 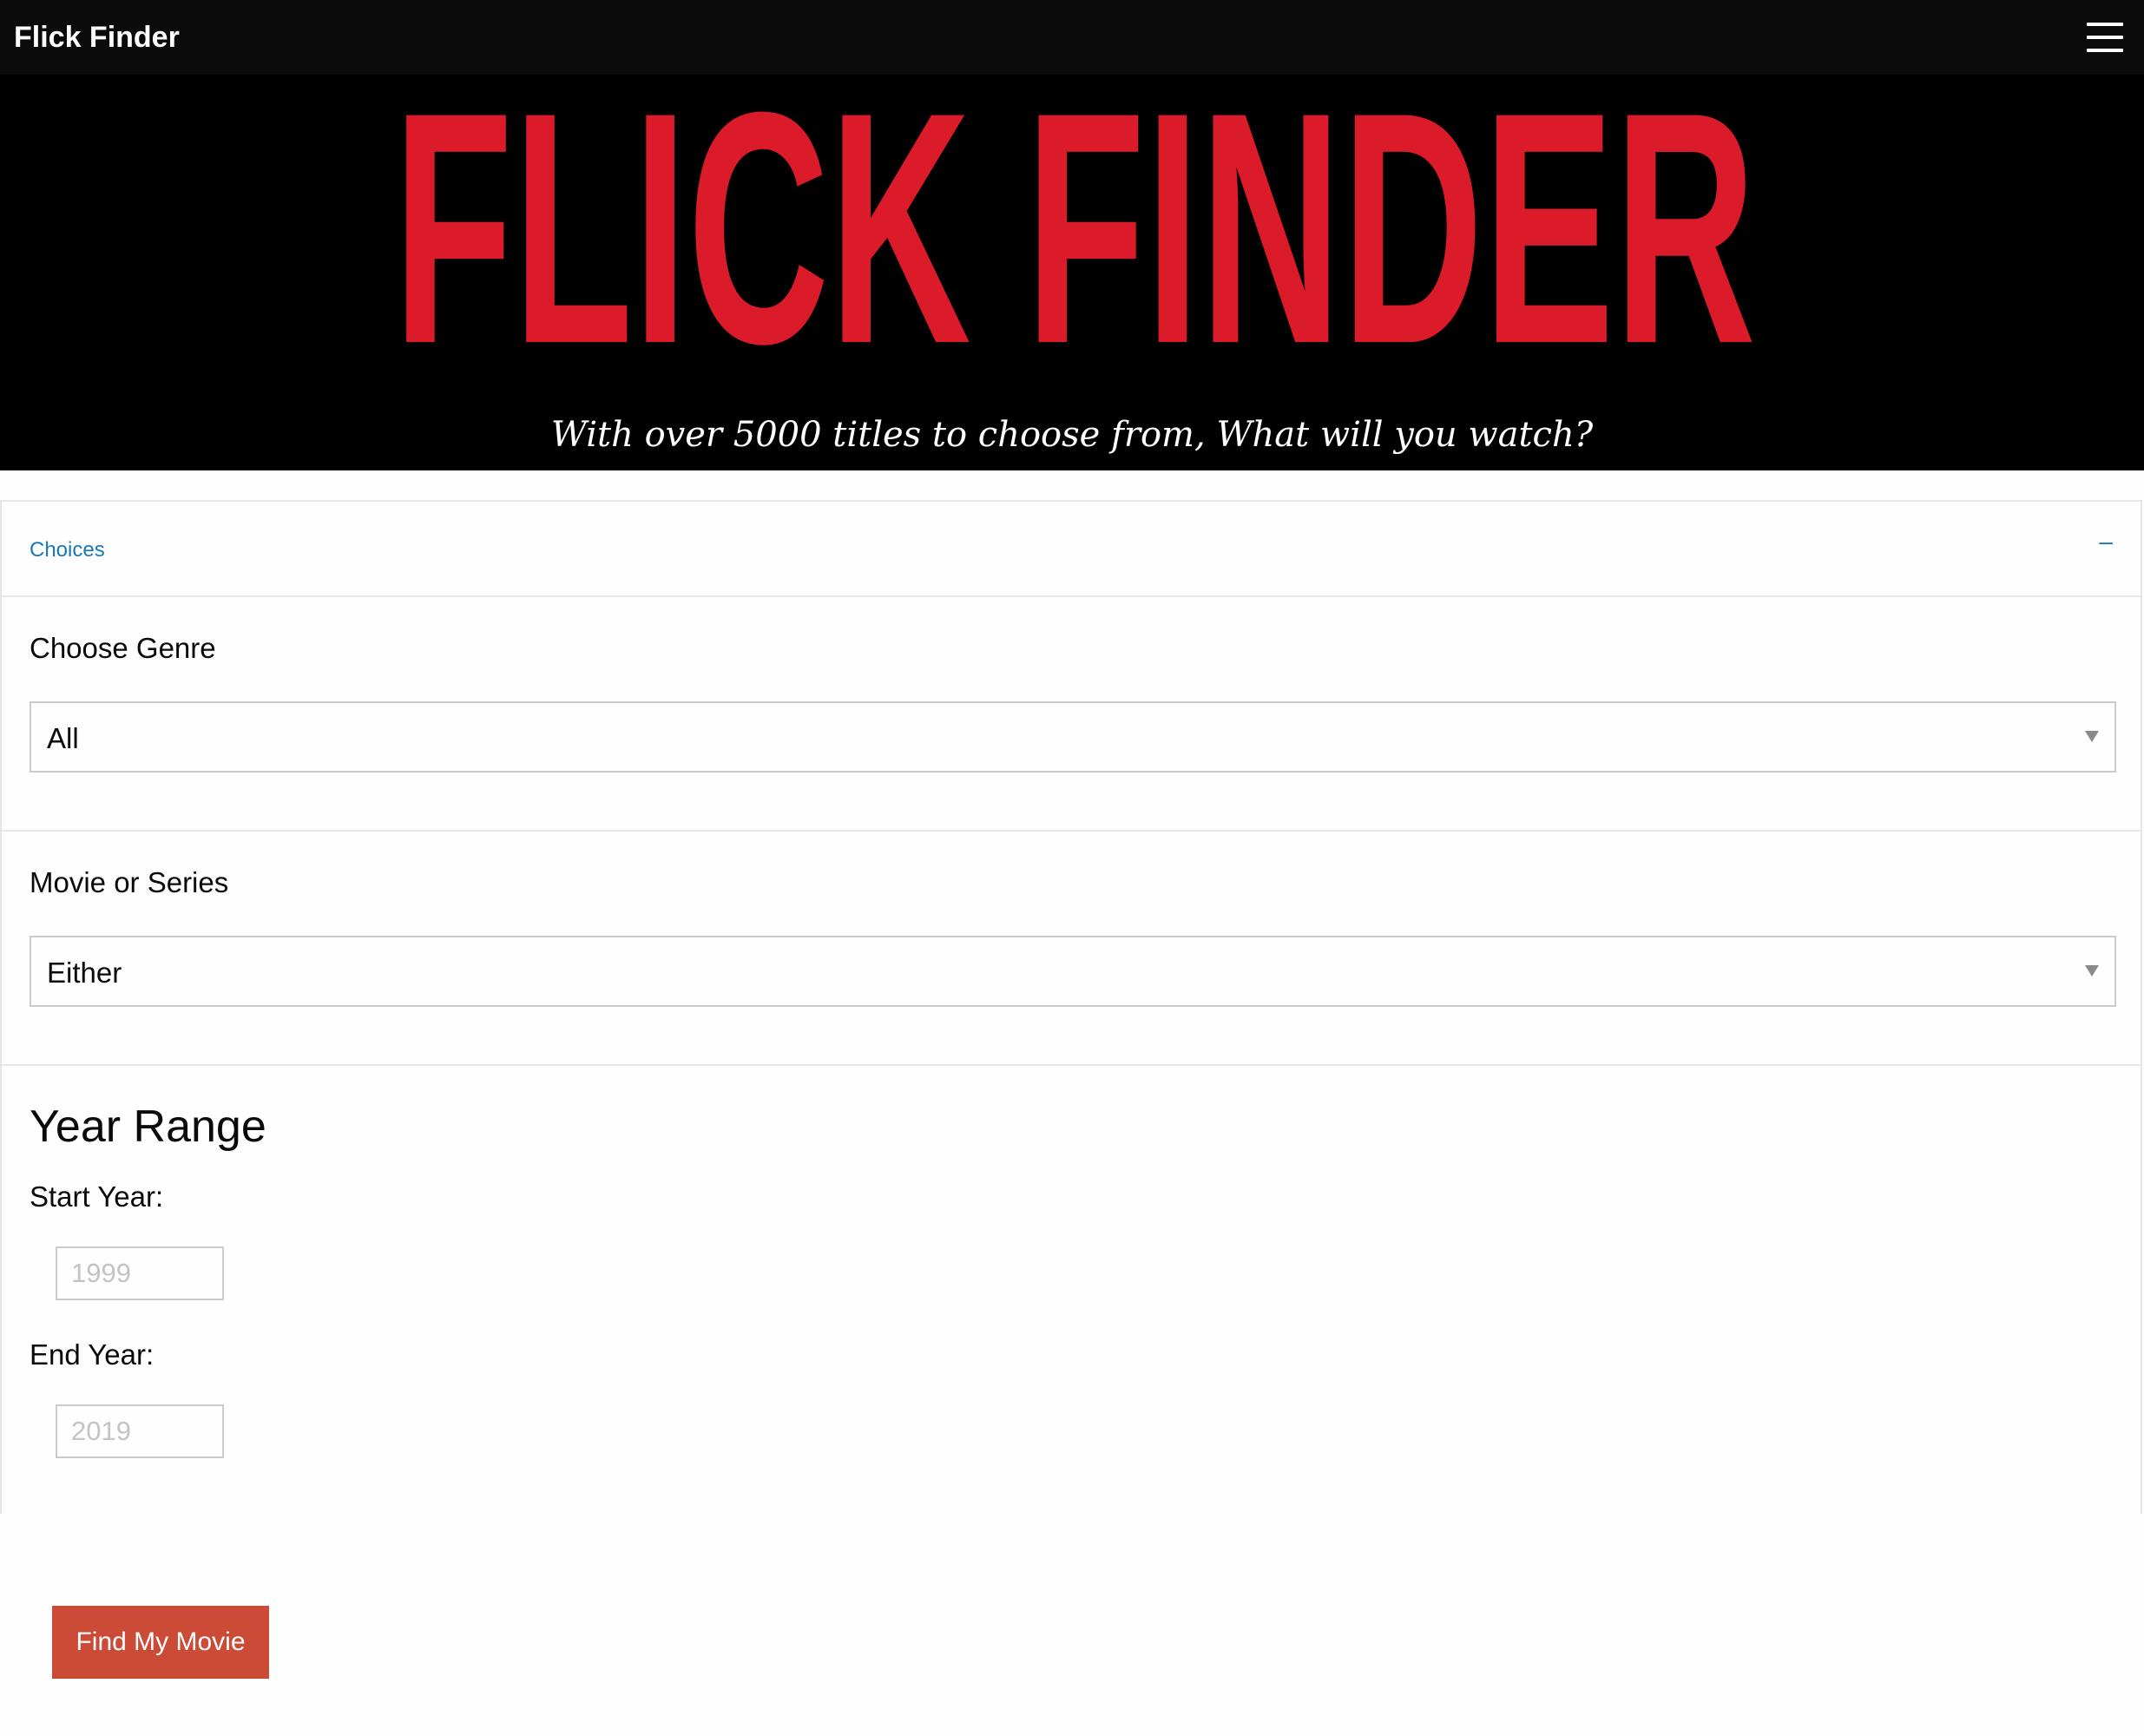 What do you see at coordinates (1071, 549) in the screenshot?
I see `accordion-header: Choices –` at bounding box center [1071, 549].